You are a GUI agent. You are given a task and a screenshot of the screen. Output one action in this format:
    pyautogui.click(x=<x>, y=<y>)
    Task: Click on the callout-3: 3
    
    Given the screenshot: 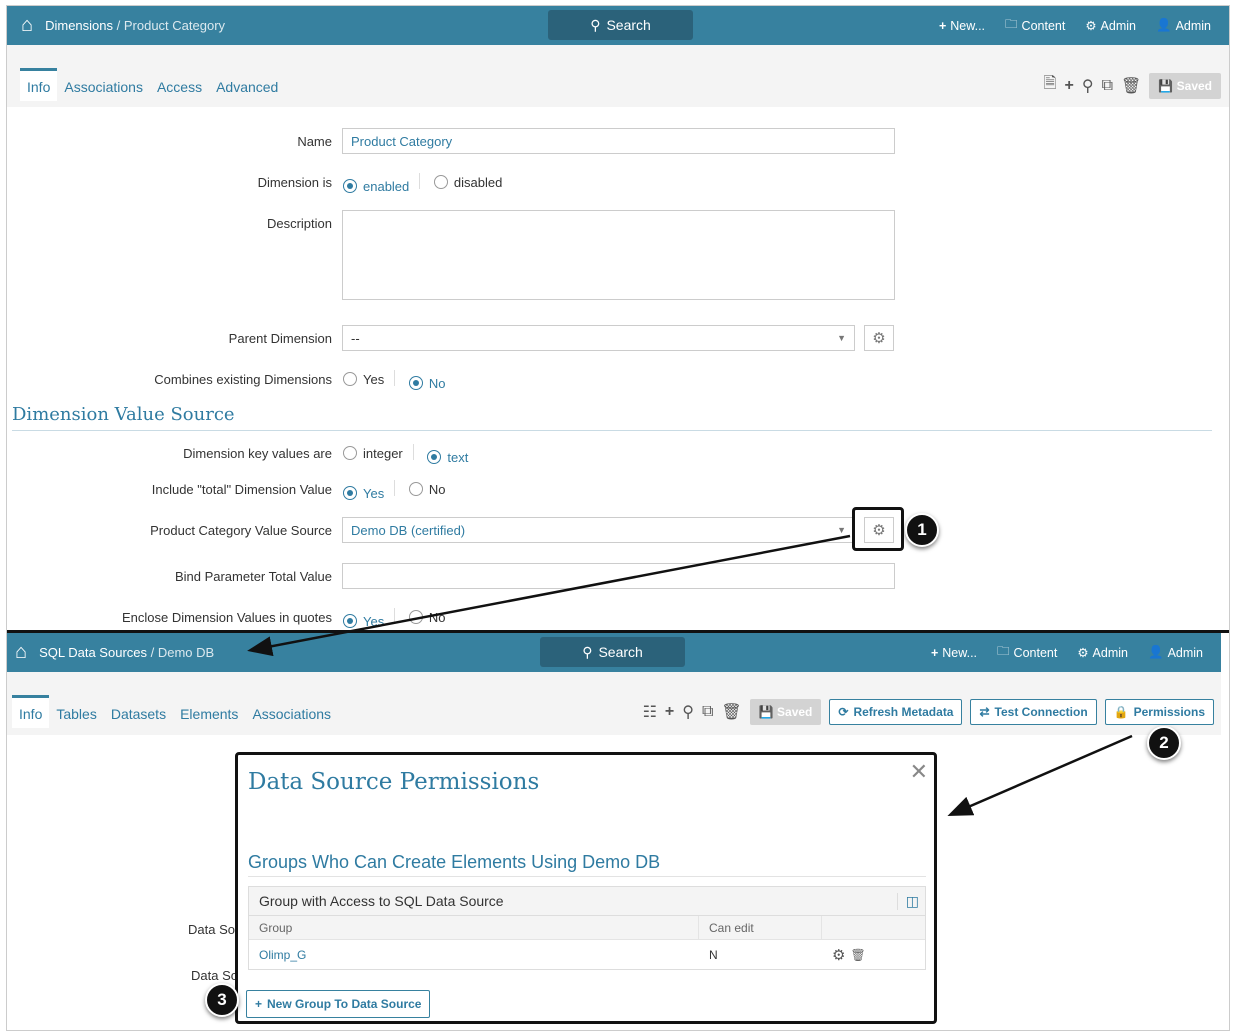 What is the action you would take?
    pyautogui.click(x=222, y=1000)
    